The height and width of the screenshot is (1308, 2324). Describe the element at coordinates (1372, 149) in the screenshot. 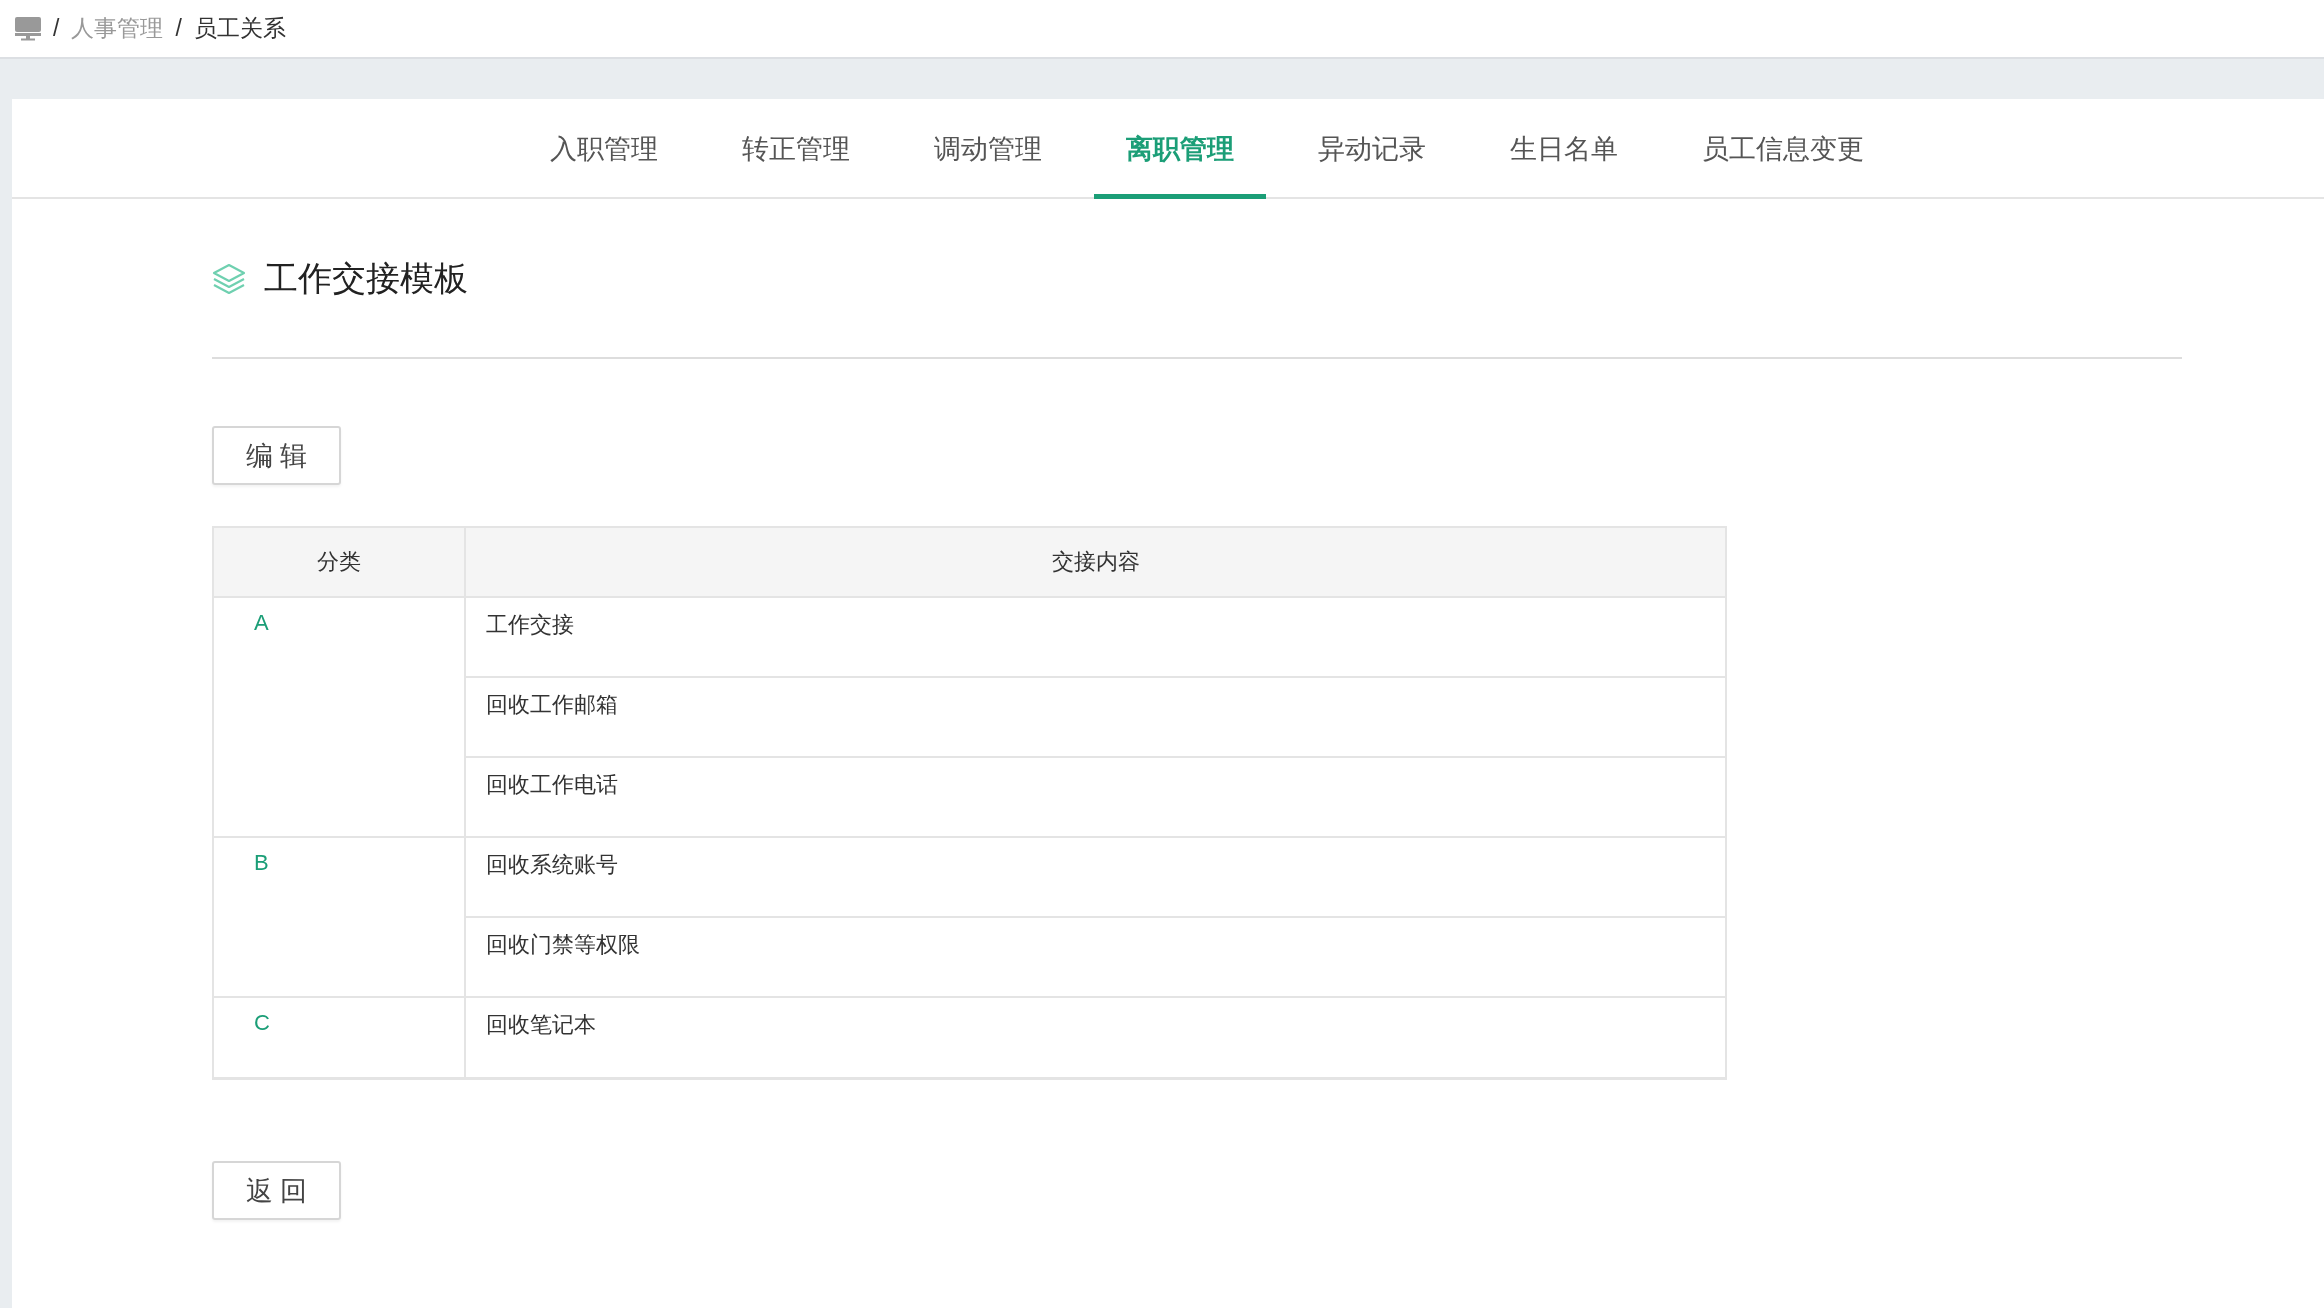

I see `tab: 异动记录` at that location.